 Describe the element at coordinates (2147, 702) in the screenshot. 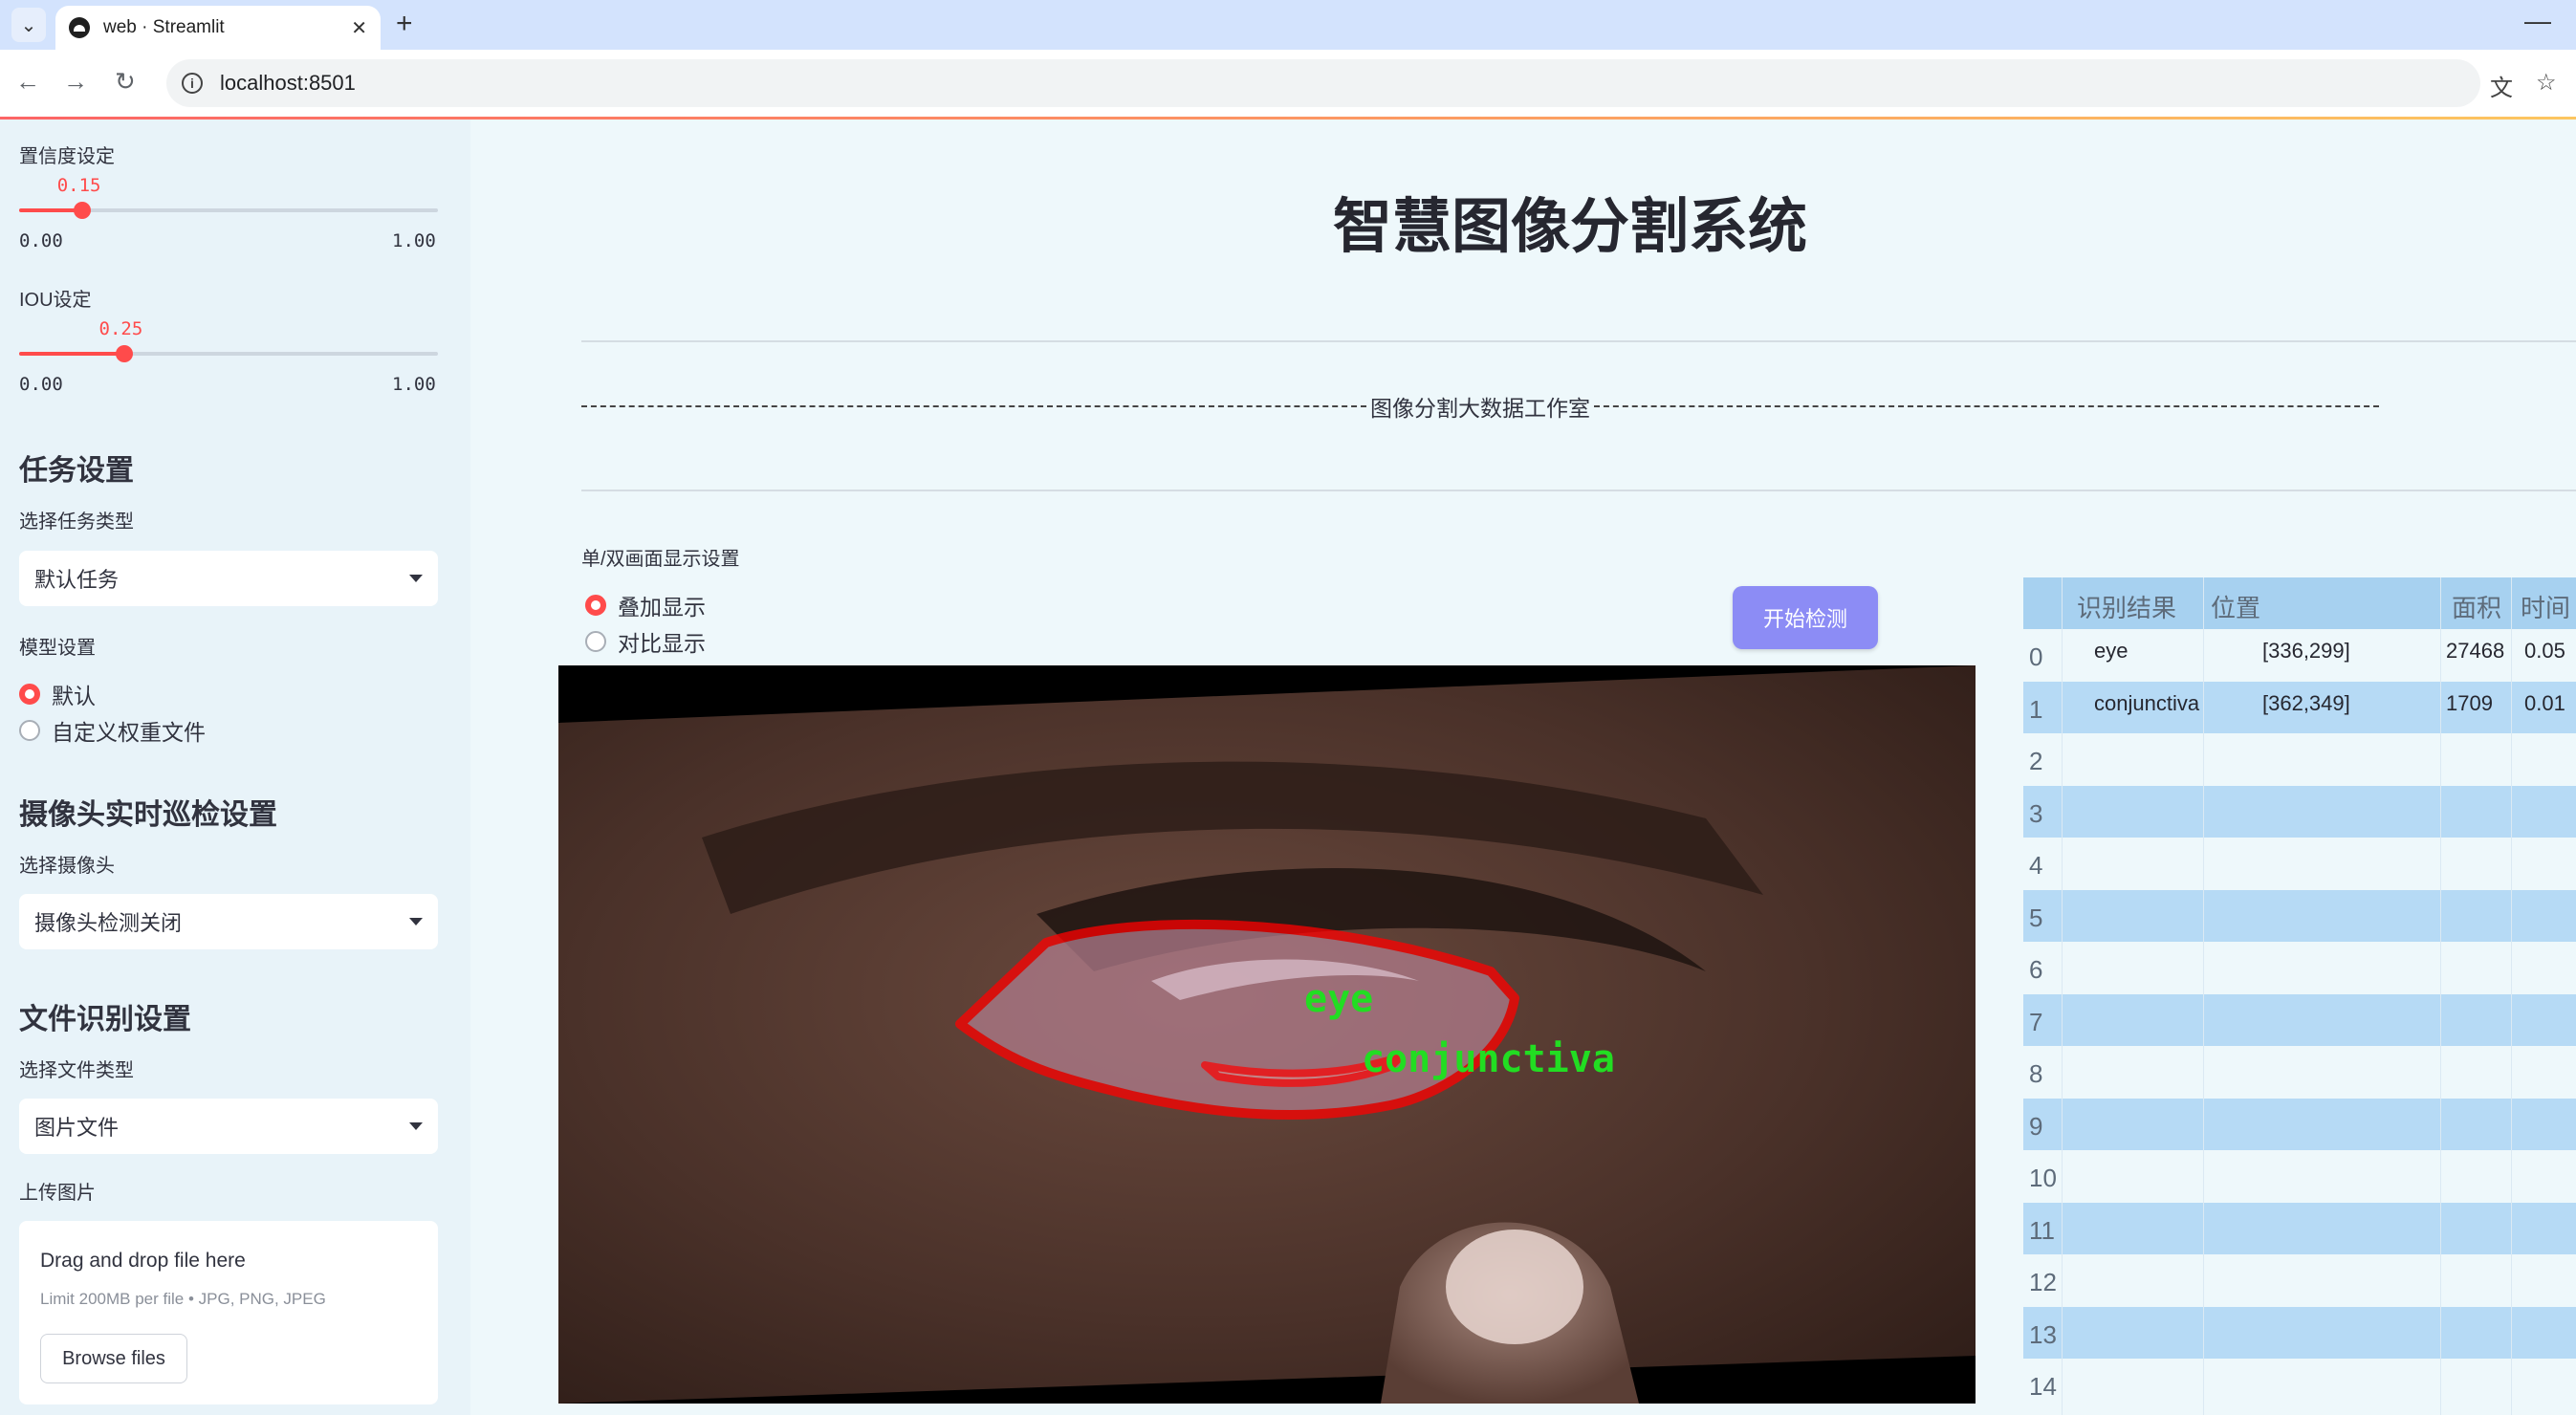

I see `cell-result: conjunctiva` at that location.